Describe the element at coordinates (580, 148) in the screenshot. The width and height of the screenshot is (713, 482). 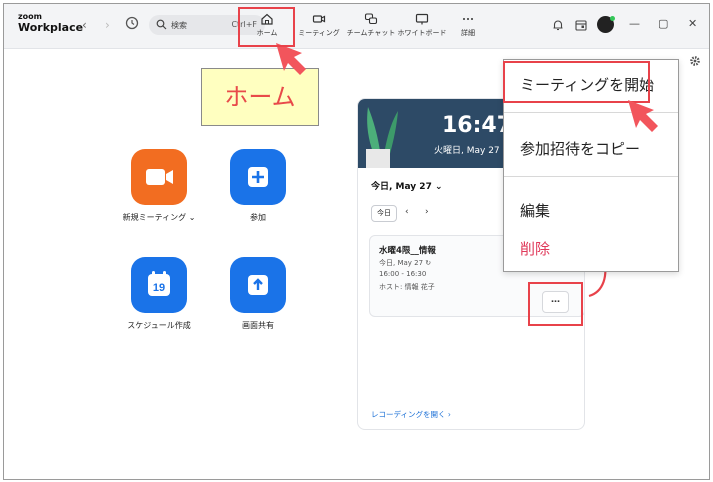
I see `copy-invite-menu-item: 参加招待をコピー` at that location.